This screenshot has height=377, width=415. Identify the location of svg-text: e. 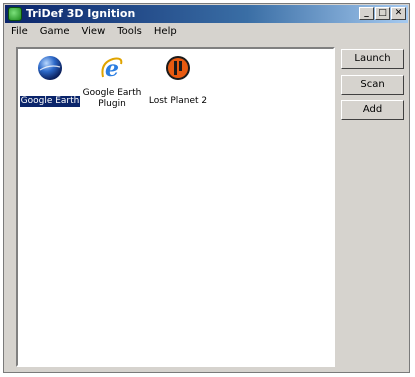
(112, 68).